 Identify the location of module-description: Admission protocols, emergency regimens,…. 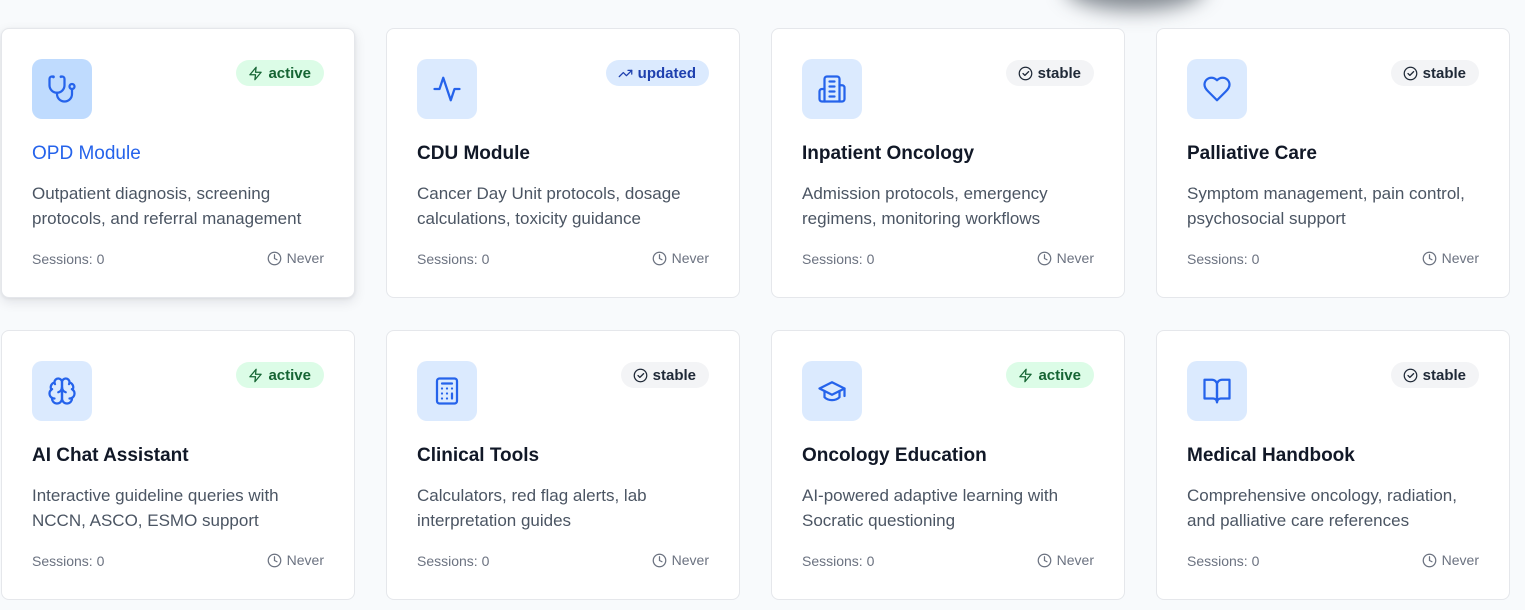
(925, 206).